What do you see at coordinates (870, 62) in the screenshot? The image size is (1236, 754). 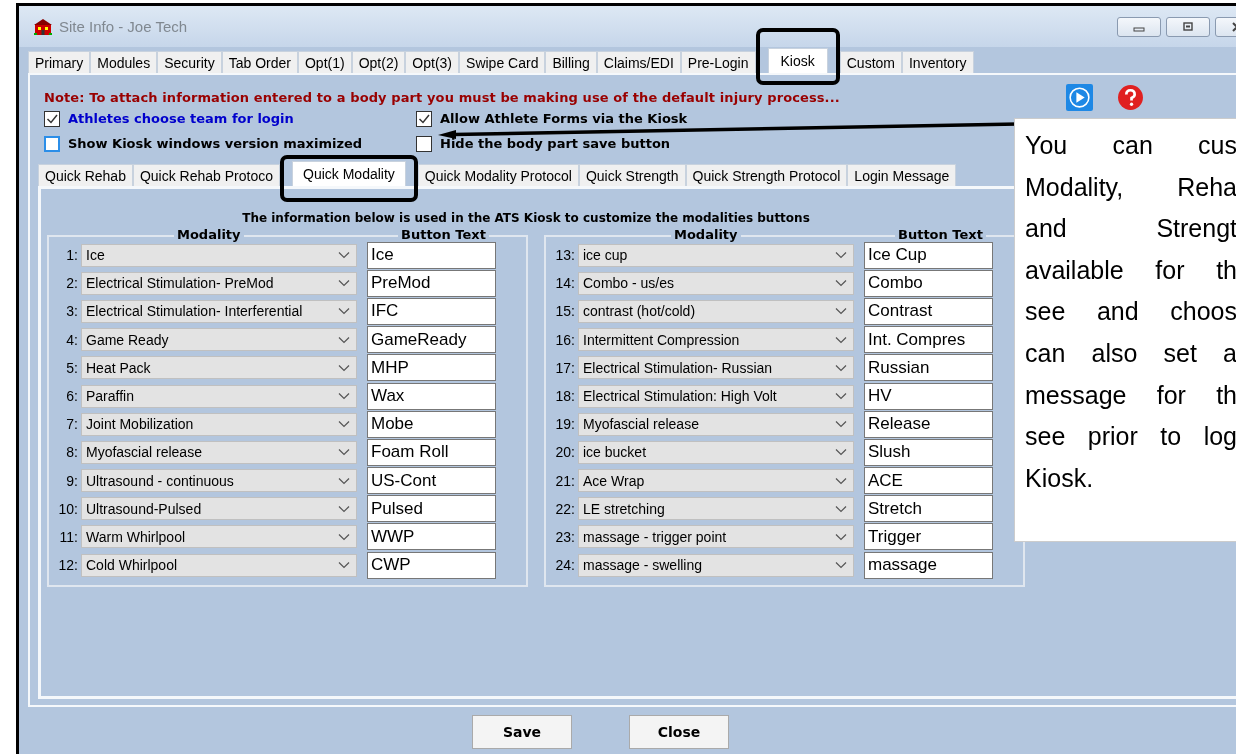 I see `tab: Custom` at bounding box center [870, 62].